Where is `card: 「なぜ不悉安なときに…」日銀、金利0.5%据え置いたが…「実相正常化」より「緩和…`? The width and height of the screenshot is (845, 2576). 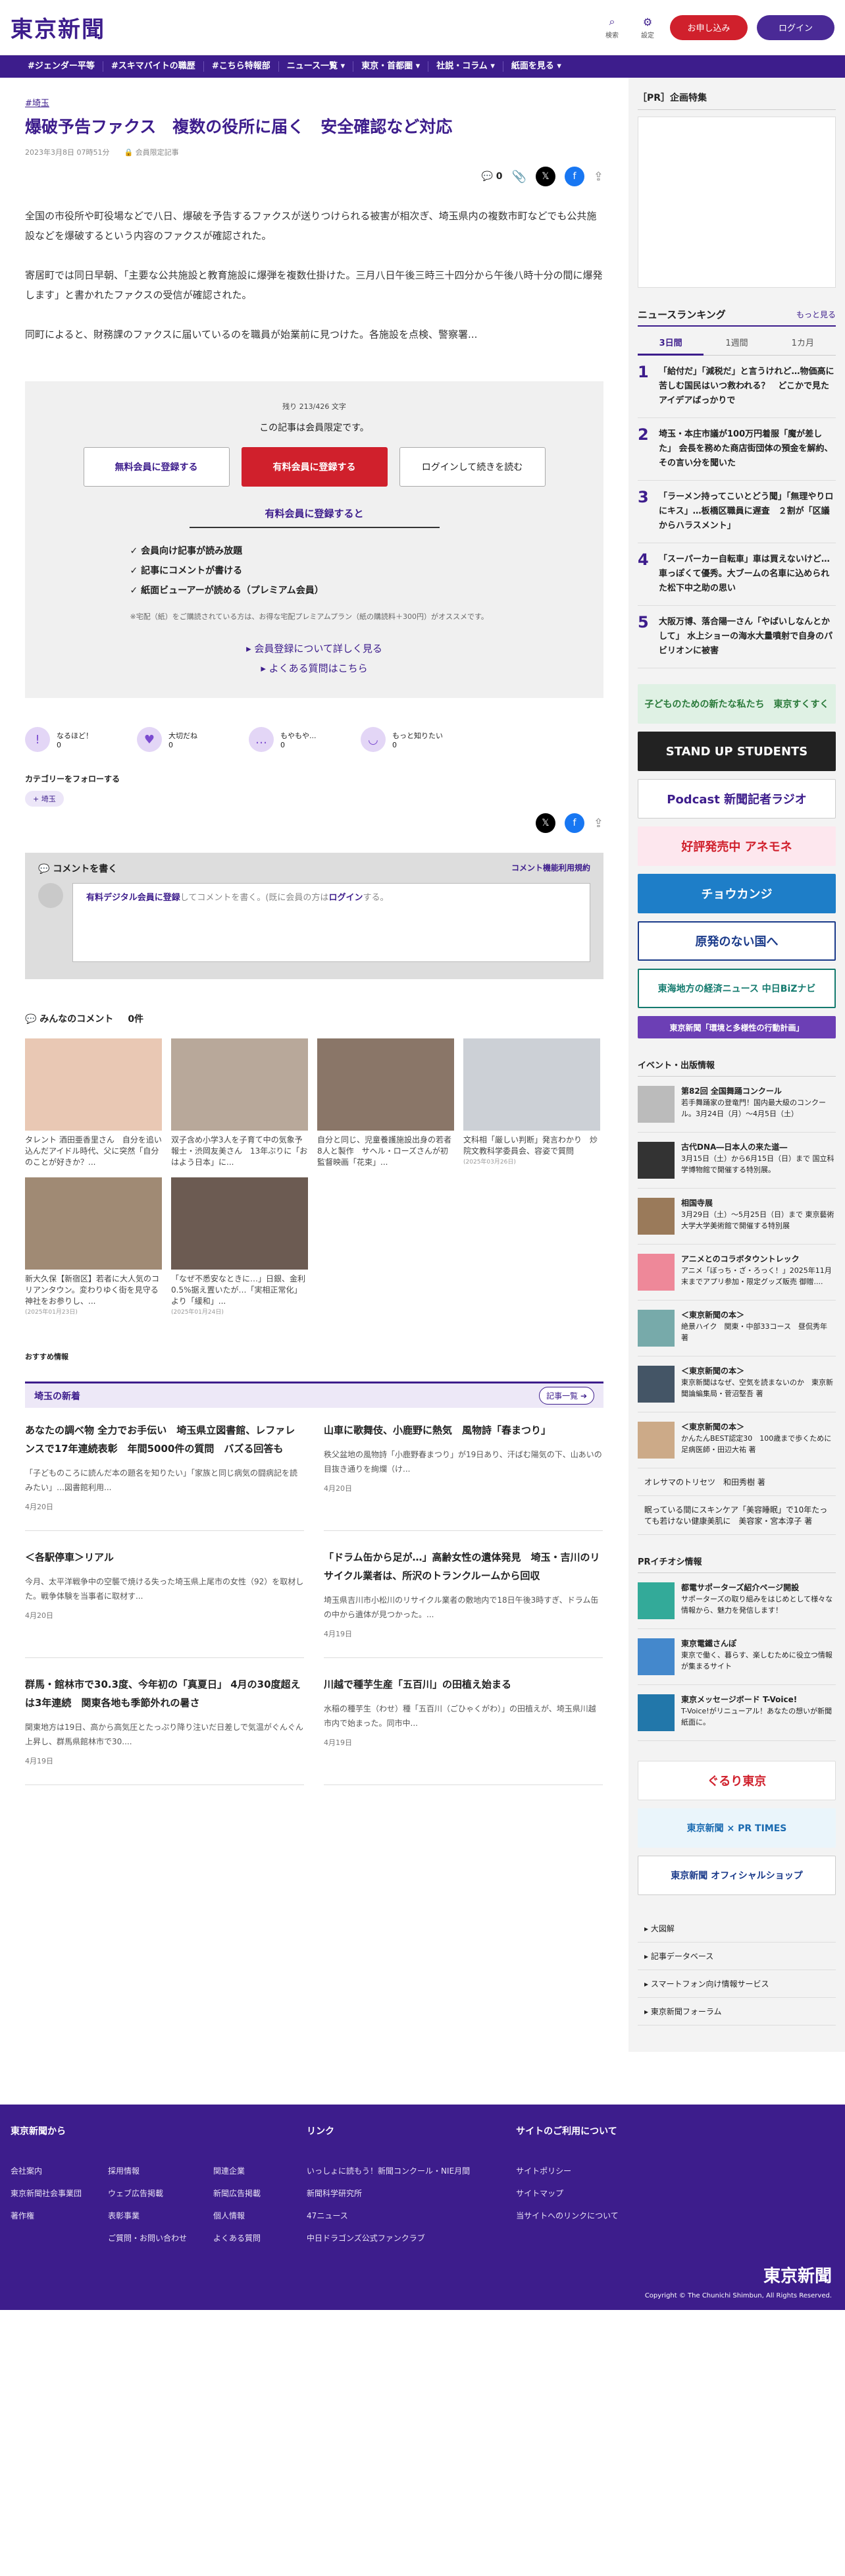
card: 「なぜ不悉安なときに…」日銀、金利0.5%据え置いたが…「実相正常化」より「緩和… is located at coordinates (240, 1247).